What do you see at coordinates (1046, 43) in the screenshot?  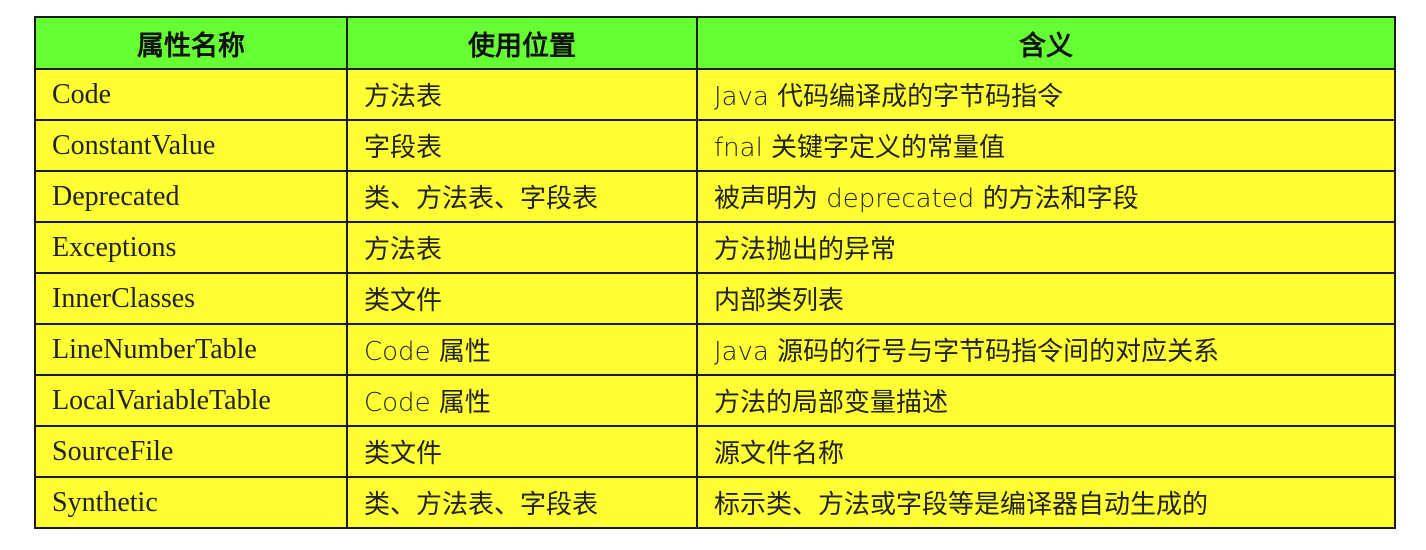 I see `header-meaning: 含义` at bounding box center [1046, 43].